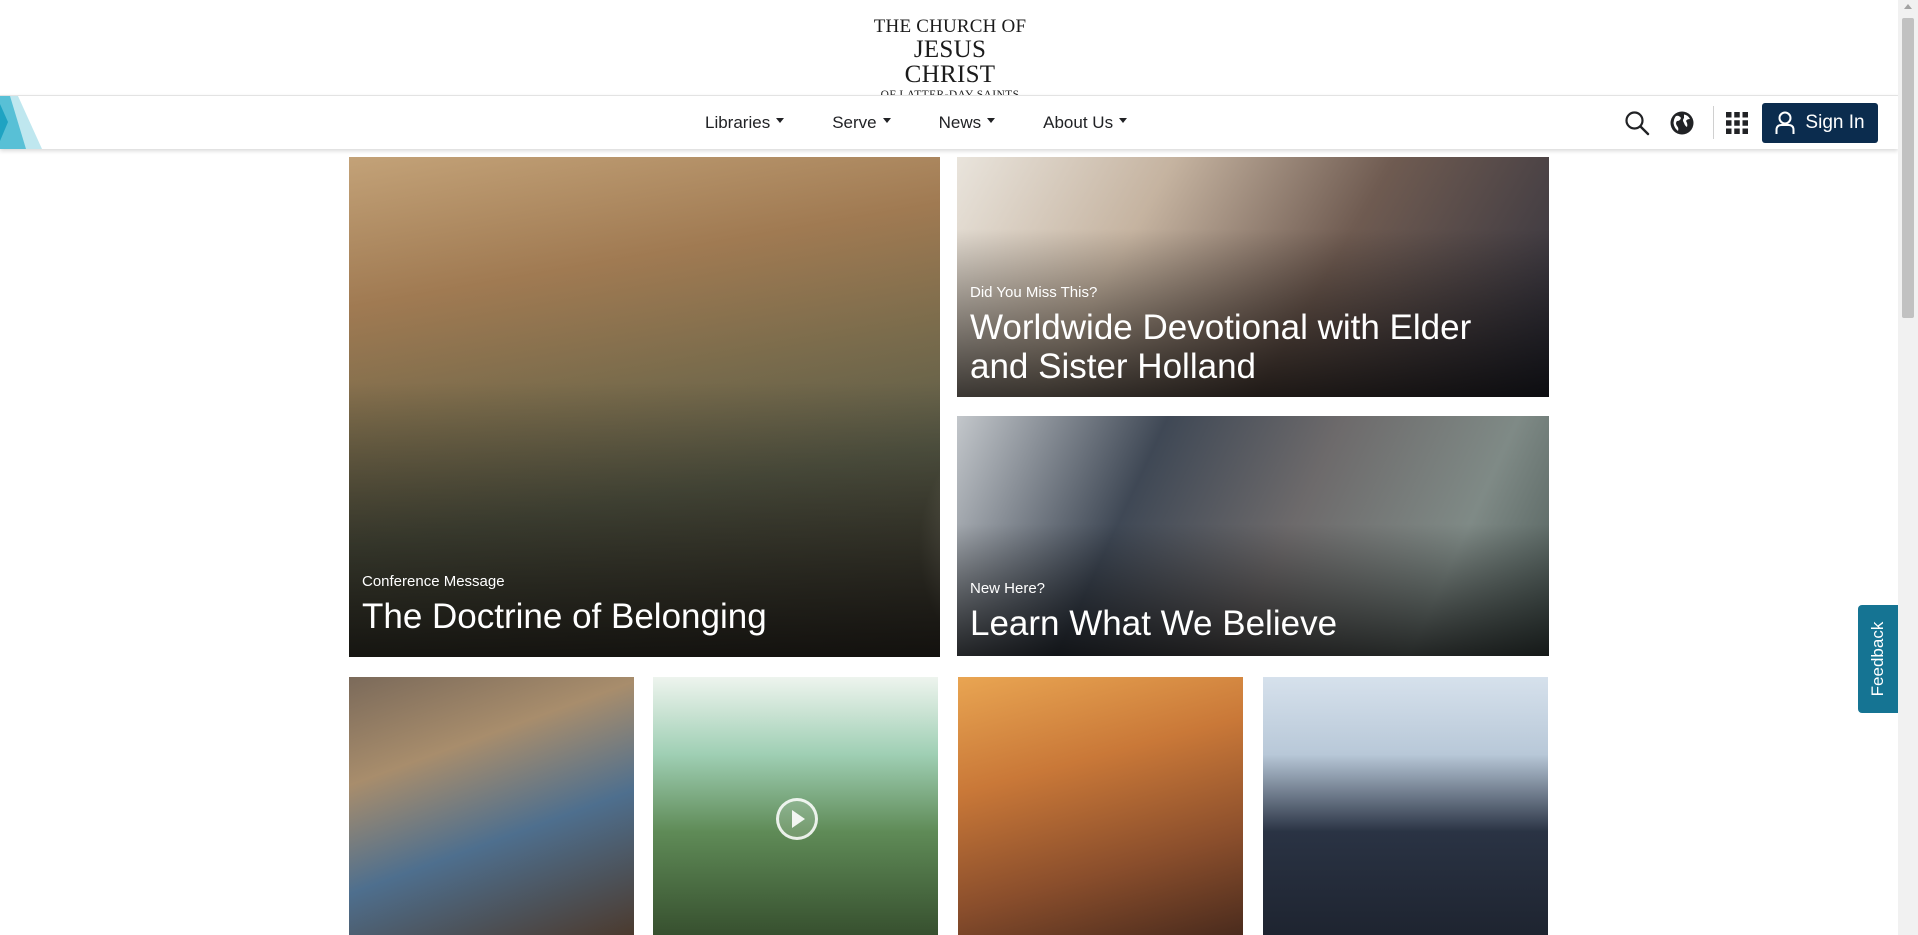 The width and height of the screenshot is (1918, 935). I want to click on card-kicker: Did You Miss This?, so click(1034, 292).